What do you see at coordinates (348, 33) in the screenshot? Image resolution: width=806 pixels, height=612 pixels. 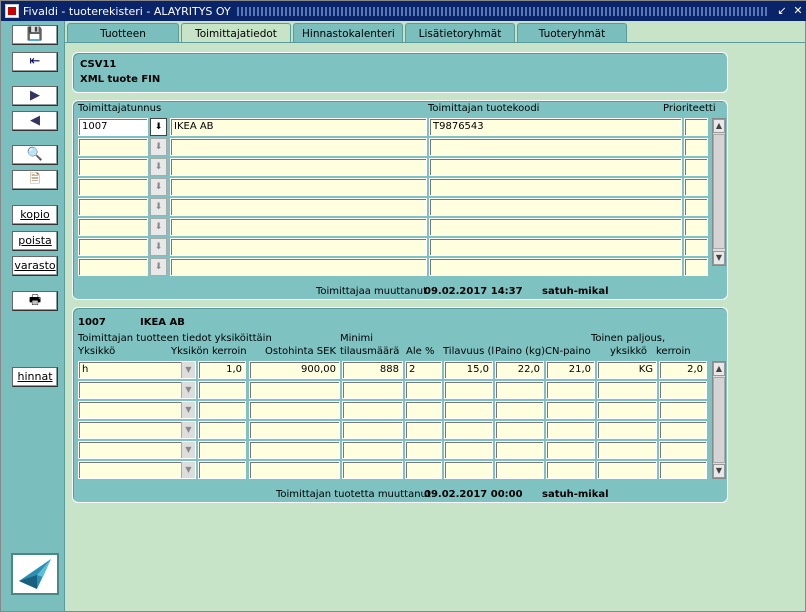 I see `tab-price-calendar: Hinnastokalenteri` at bounding box center [348, 33].